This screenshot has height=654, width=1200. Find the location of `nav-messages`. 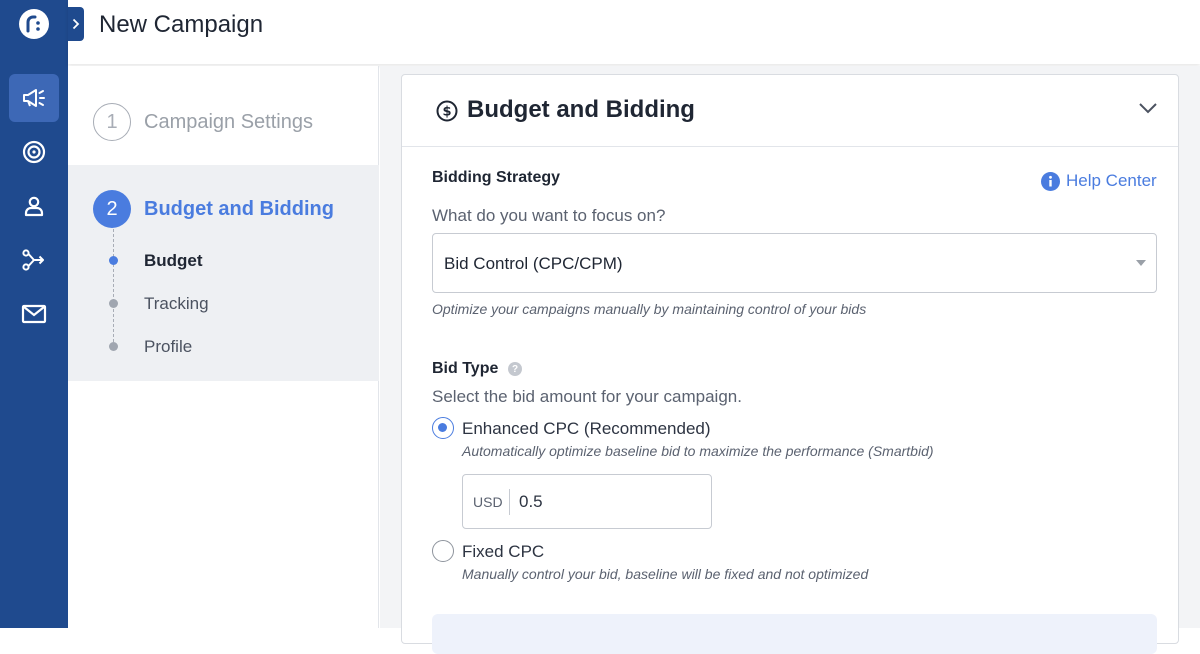

nav-messages is located at coordinates (34, 314).